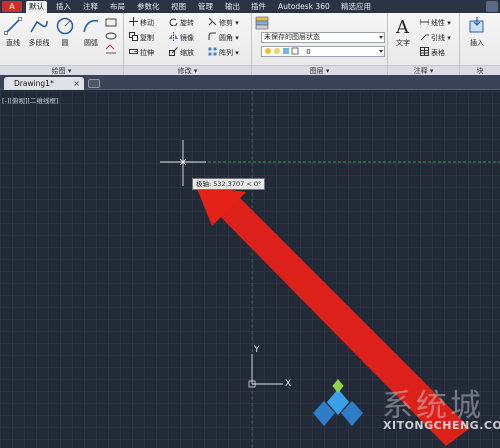 The width and height of the screenshot is (500, 448). What do you see at coordinates (256, 350) in the screenshot?
I see `ucs-y-label: Y` at bounding box center [256, 350].